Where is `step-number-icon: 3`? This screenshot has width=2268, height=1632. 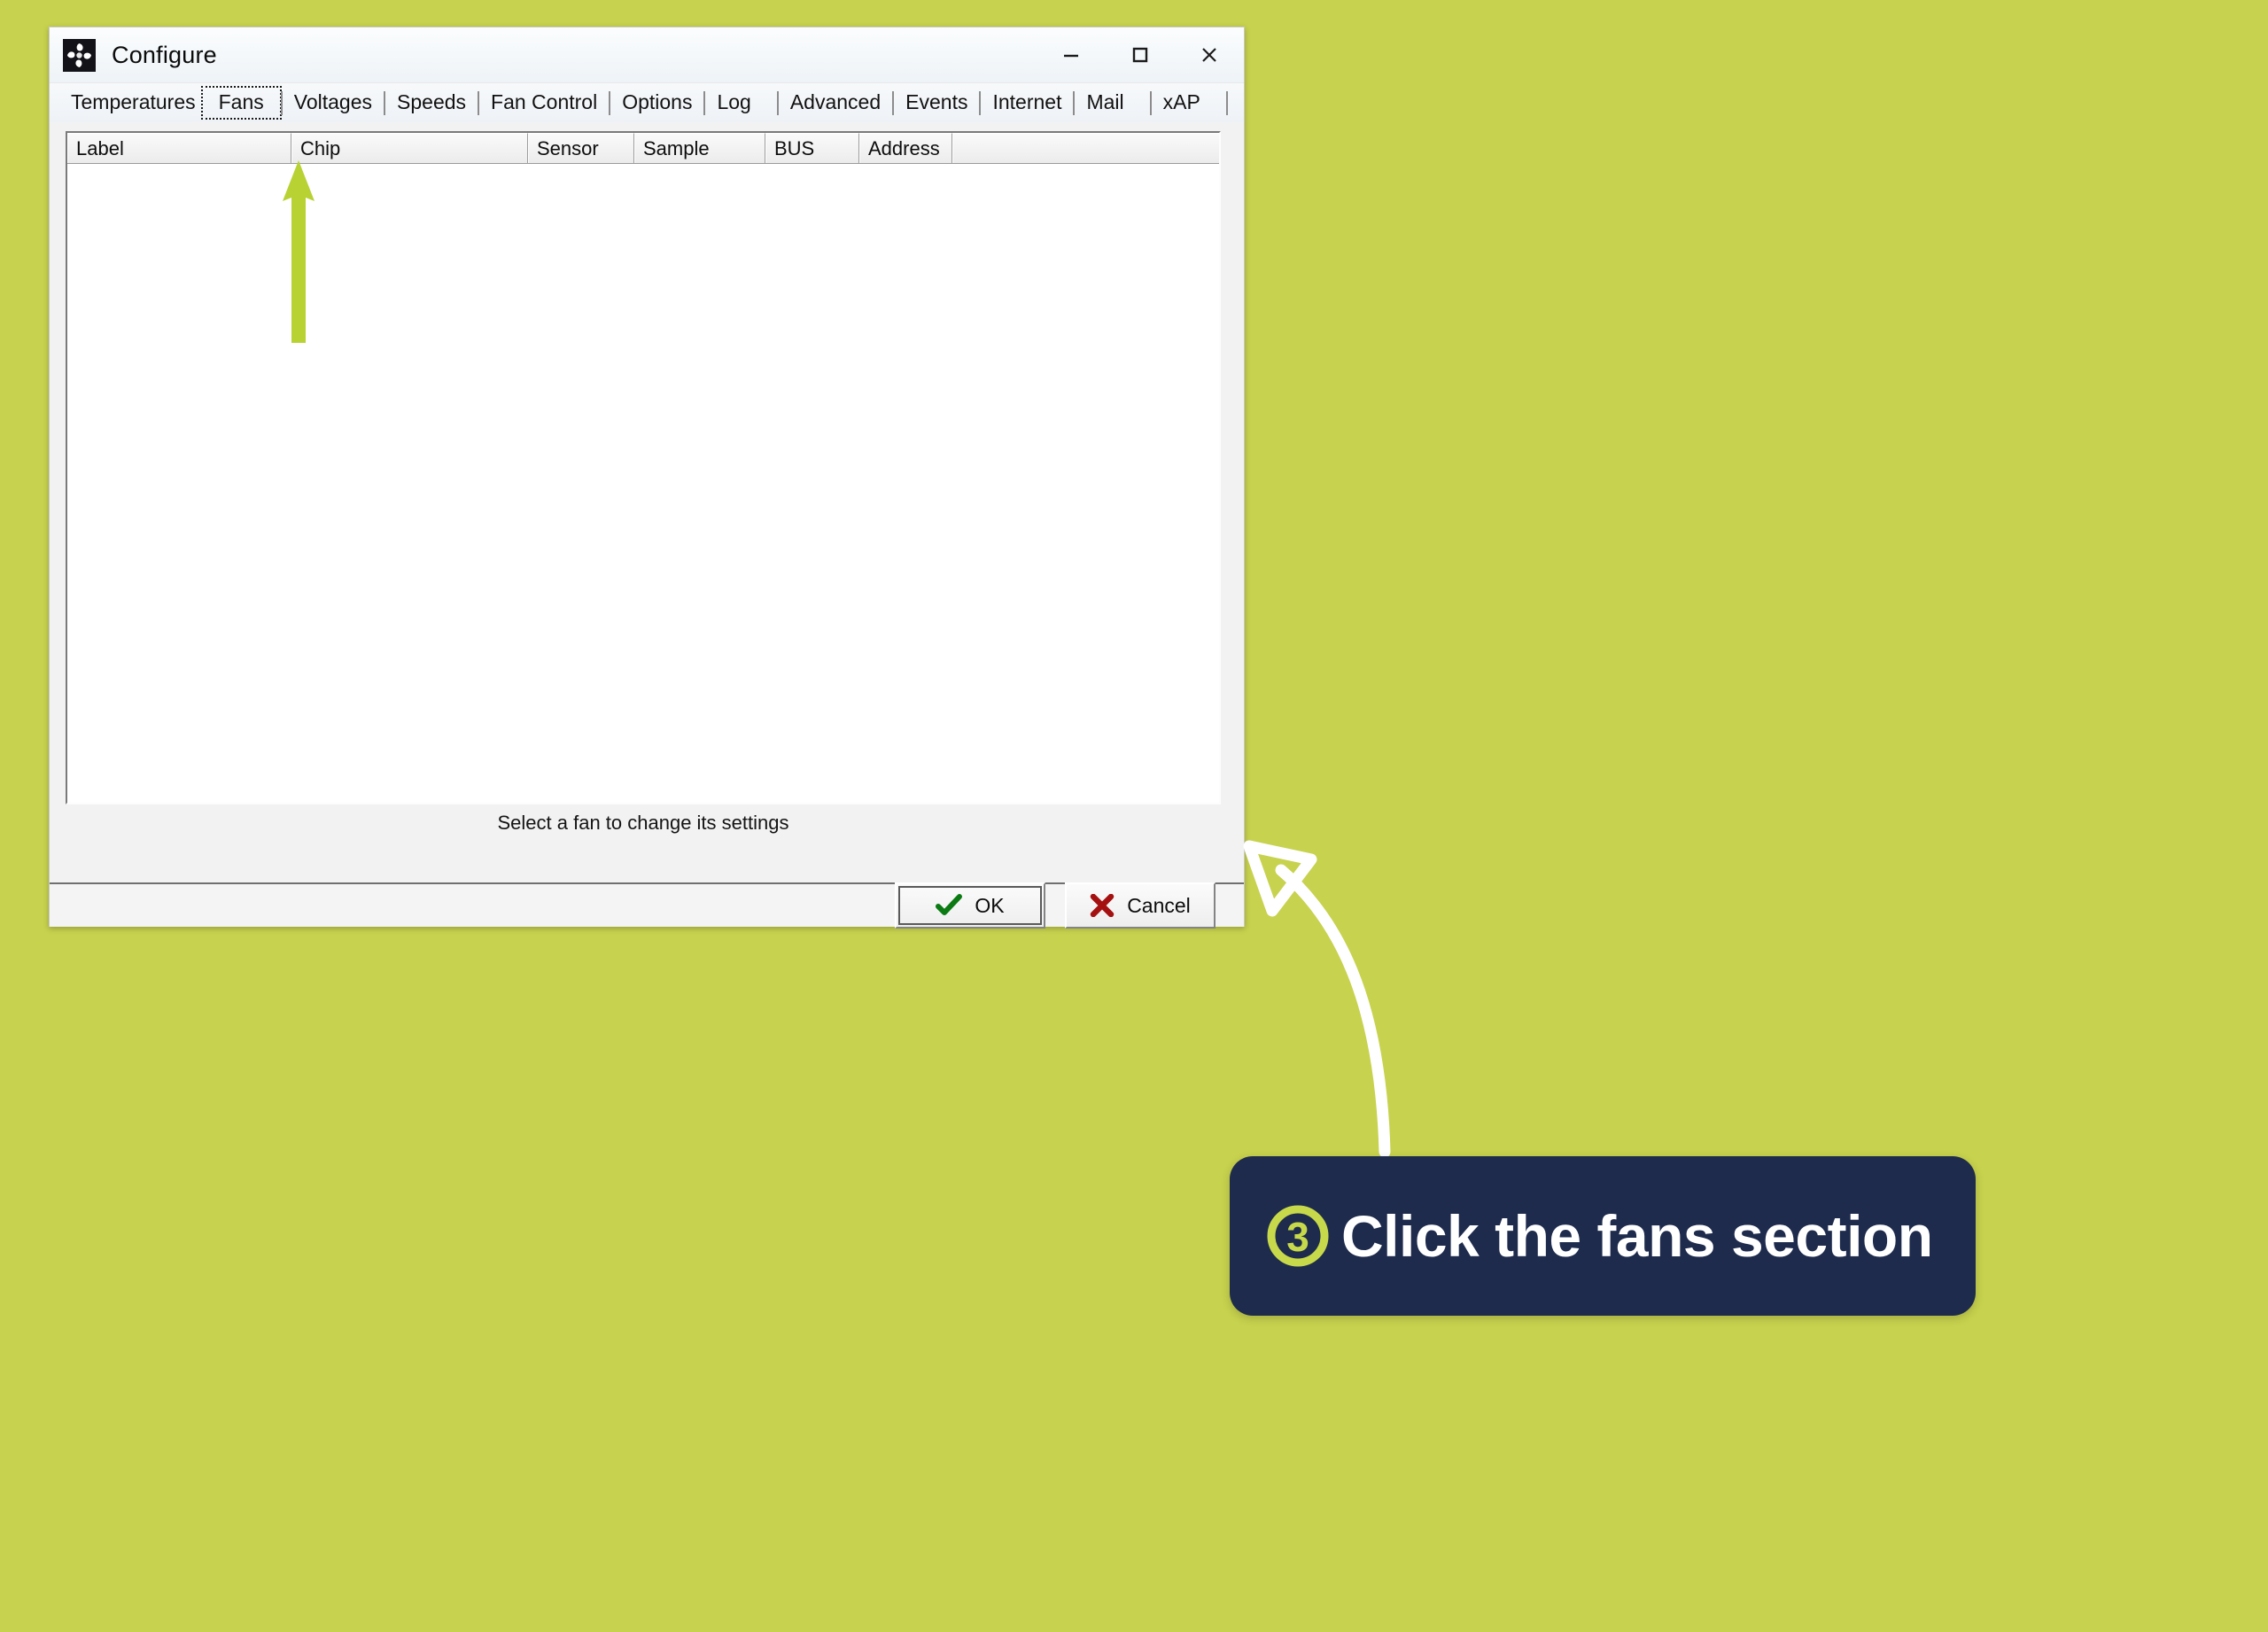 step-number-icon: 3 is located at coordinates (1298, 1236).